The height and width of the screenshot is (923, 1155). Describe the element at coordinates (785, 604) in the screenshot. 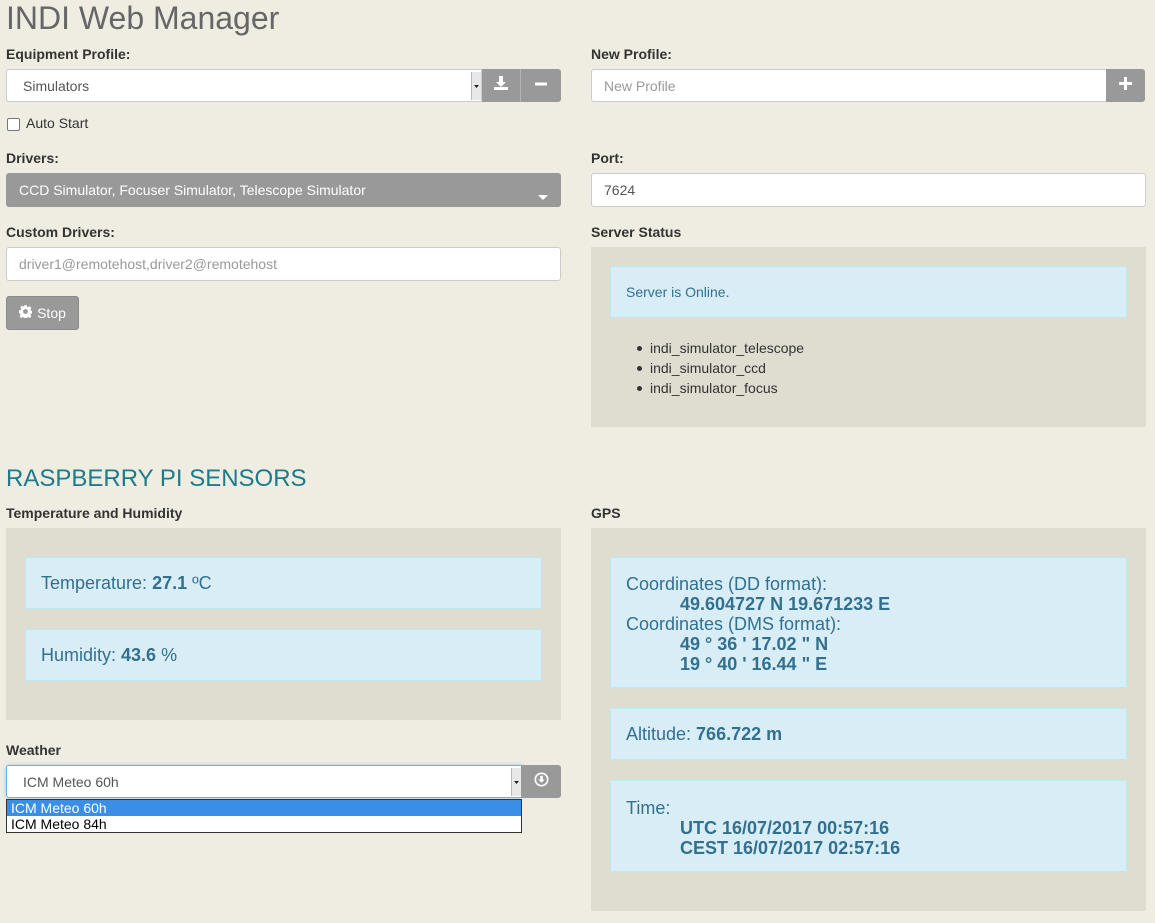

I see `dd-format-value: 49.604727 N 19.671233 E` at that location.